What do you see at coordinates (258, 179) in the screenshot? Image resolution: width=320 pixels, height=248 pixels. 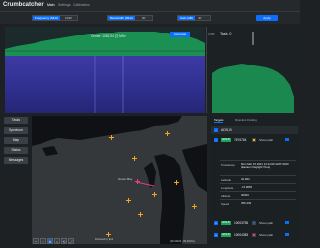 I see `detail-row: Latitude 42.994` at bounding box center [258, 179].